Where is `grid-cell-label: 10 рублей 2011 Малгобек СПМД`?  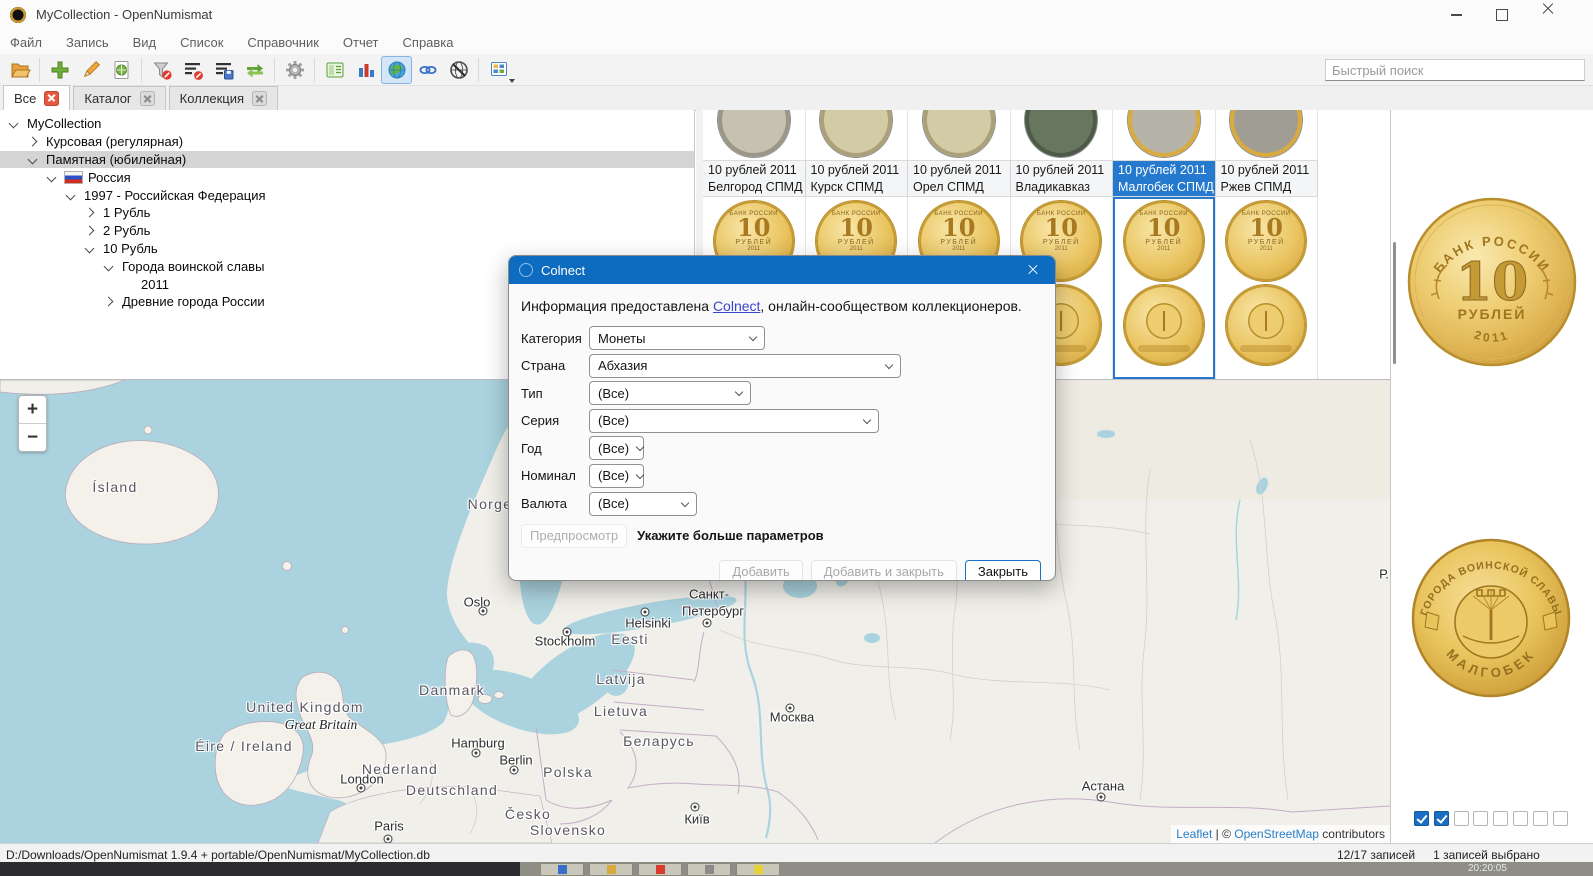 grid-cell-label: 10 рублей 2011 Малгобек СПМД is located at coordinates (1164, 178).